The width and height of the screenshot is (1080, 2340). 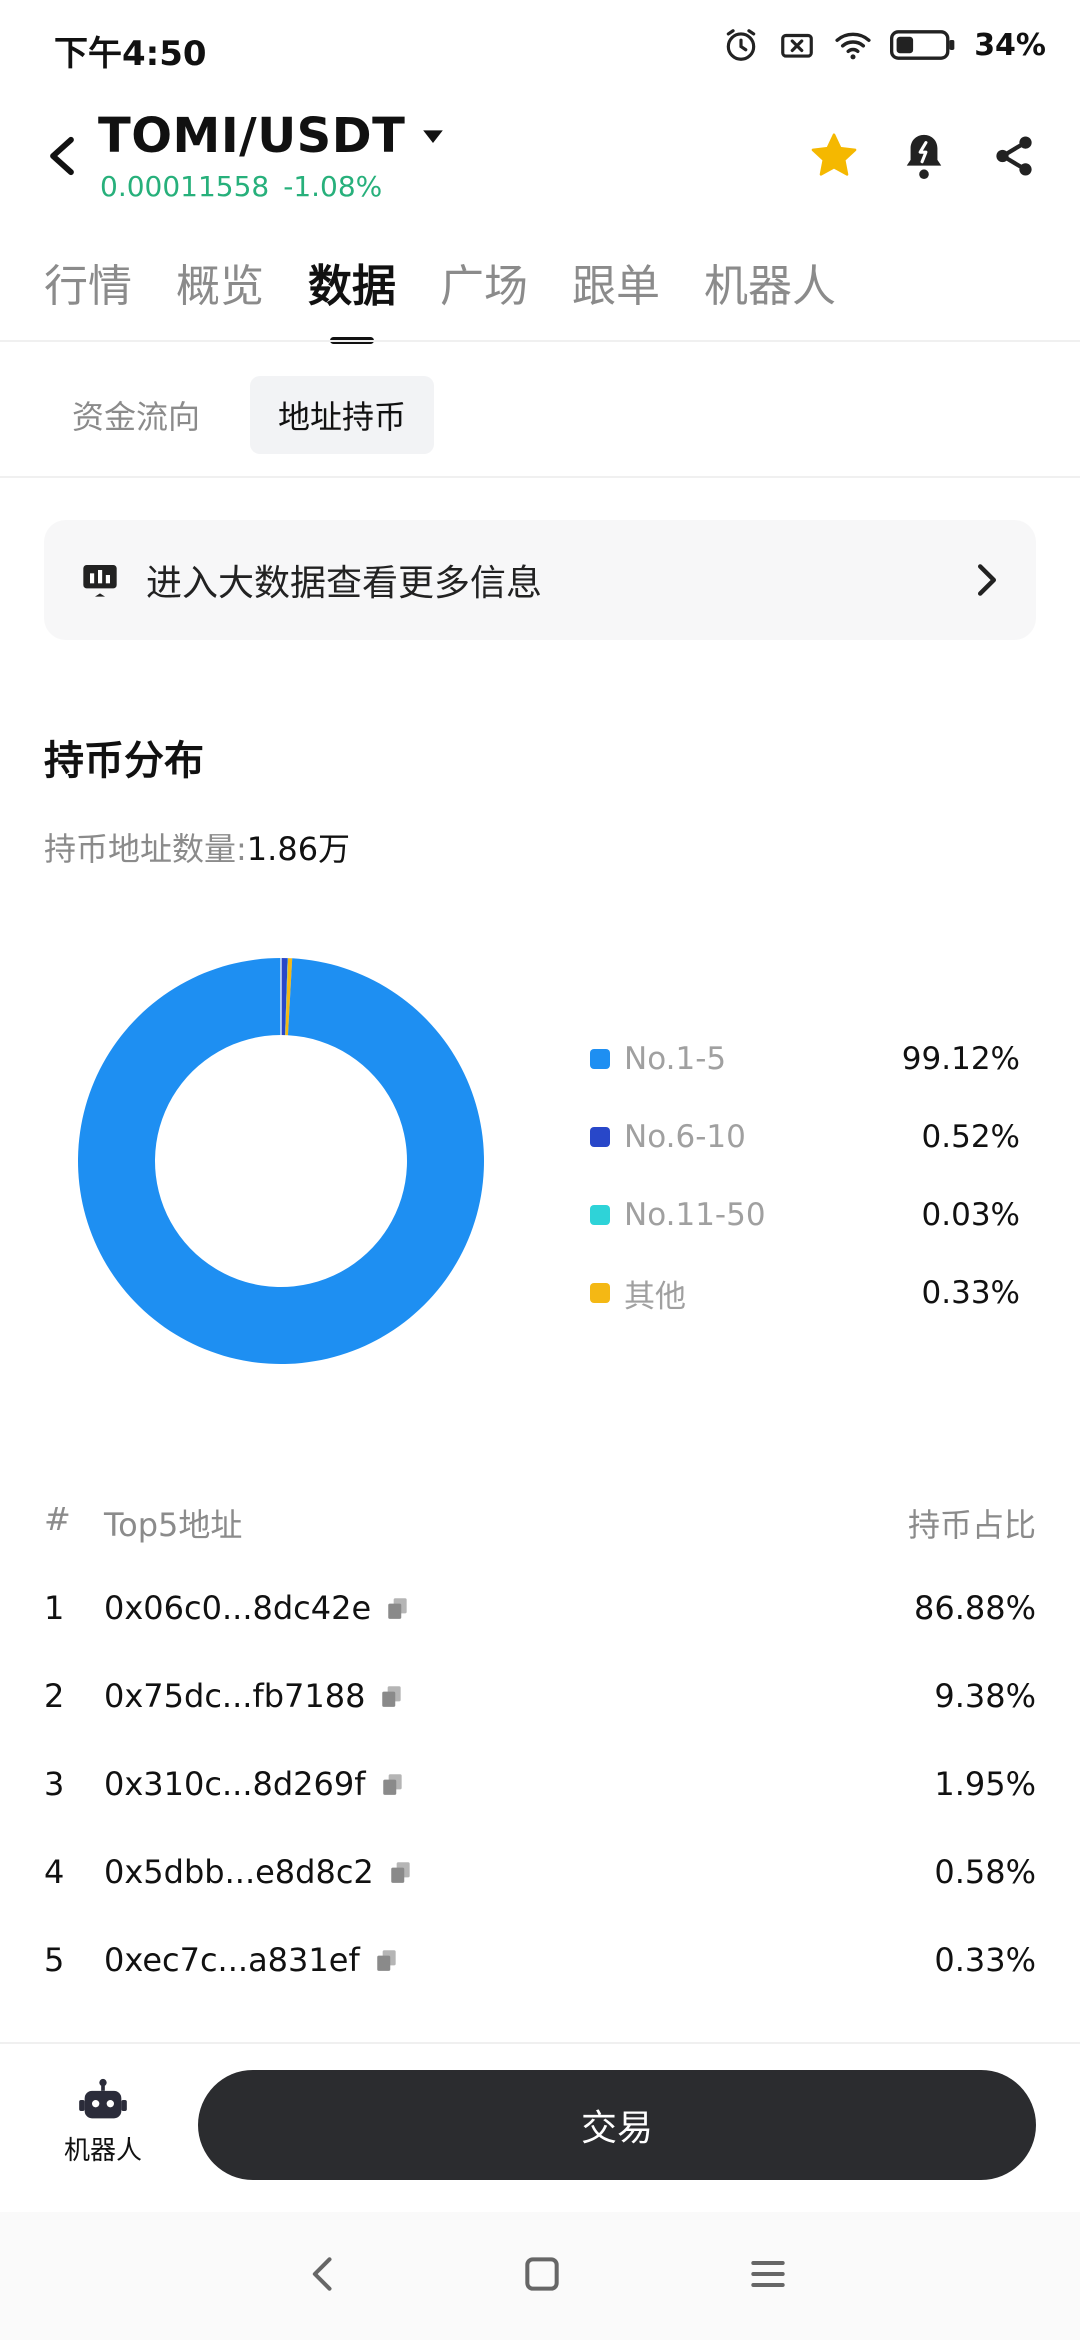 I want to click on main-tabs: 行情 概览 数据 广场 跟单 机器人, so click(x=440, y=293).